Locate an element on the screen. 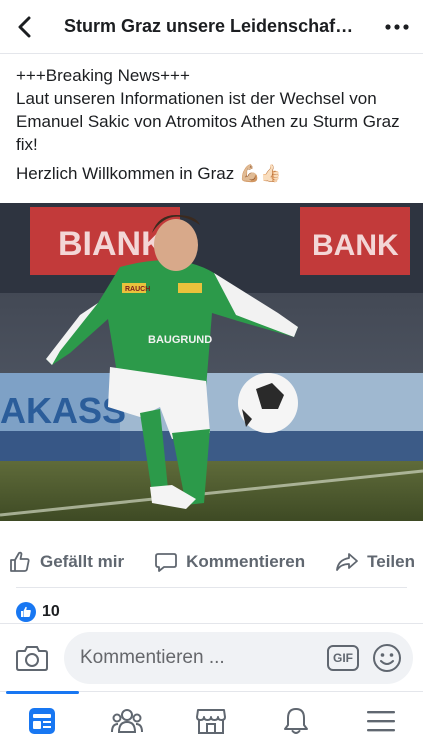 The image size is (423, 750). marketplace-icon is located at coordinates (211, 721).